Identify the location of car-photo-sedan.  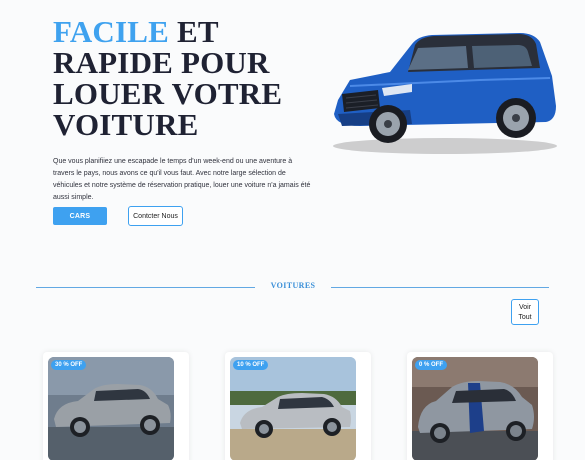
(111, 408).